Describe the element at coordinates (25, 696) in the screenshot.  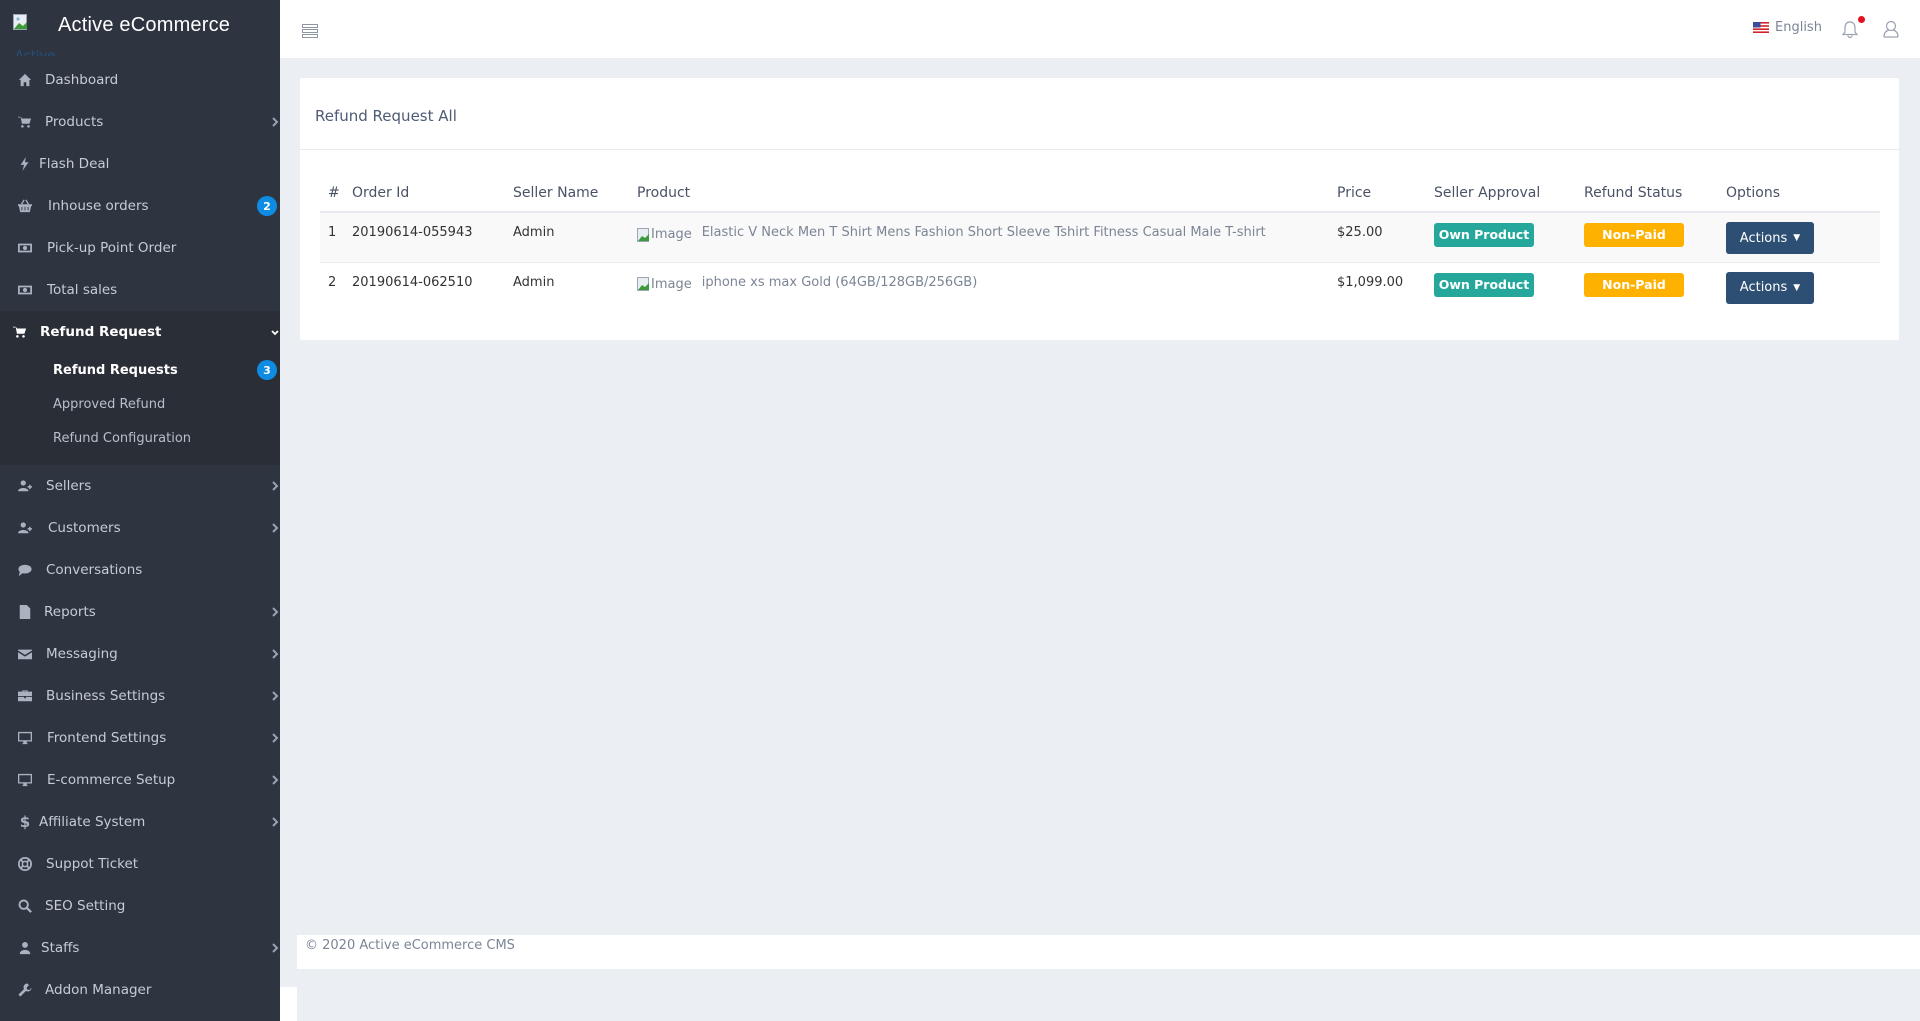
I see `briefcase-icon` at that location.